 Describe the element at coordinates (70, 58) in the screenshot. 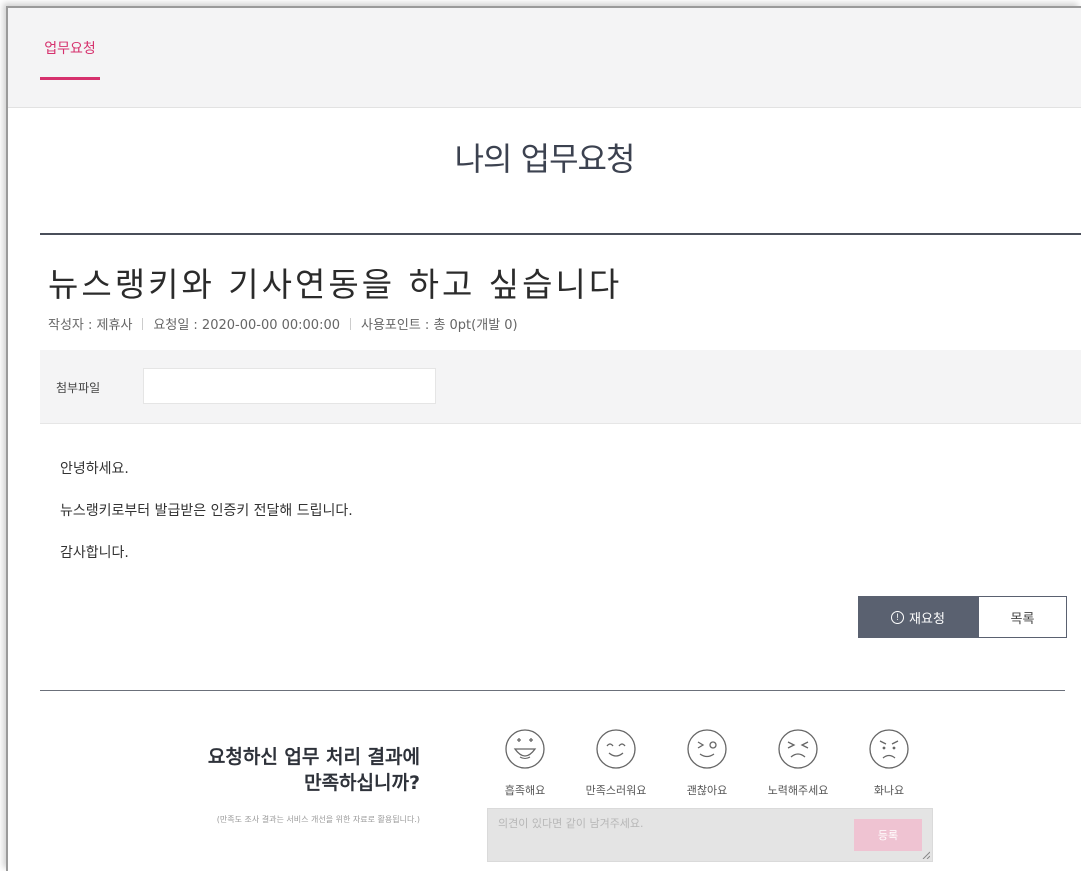

I see `tab-work-request: 업무요청` at that location.